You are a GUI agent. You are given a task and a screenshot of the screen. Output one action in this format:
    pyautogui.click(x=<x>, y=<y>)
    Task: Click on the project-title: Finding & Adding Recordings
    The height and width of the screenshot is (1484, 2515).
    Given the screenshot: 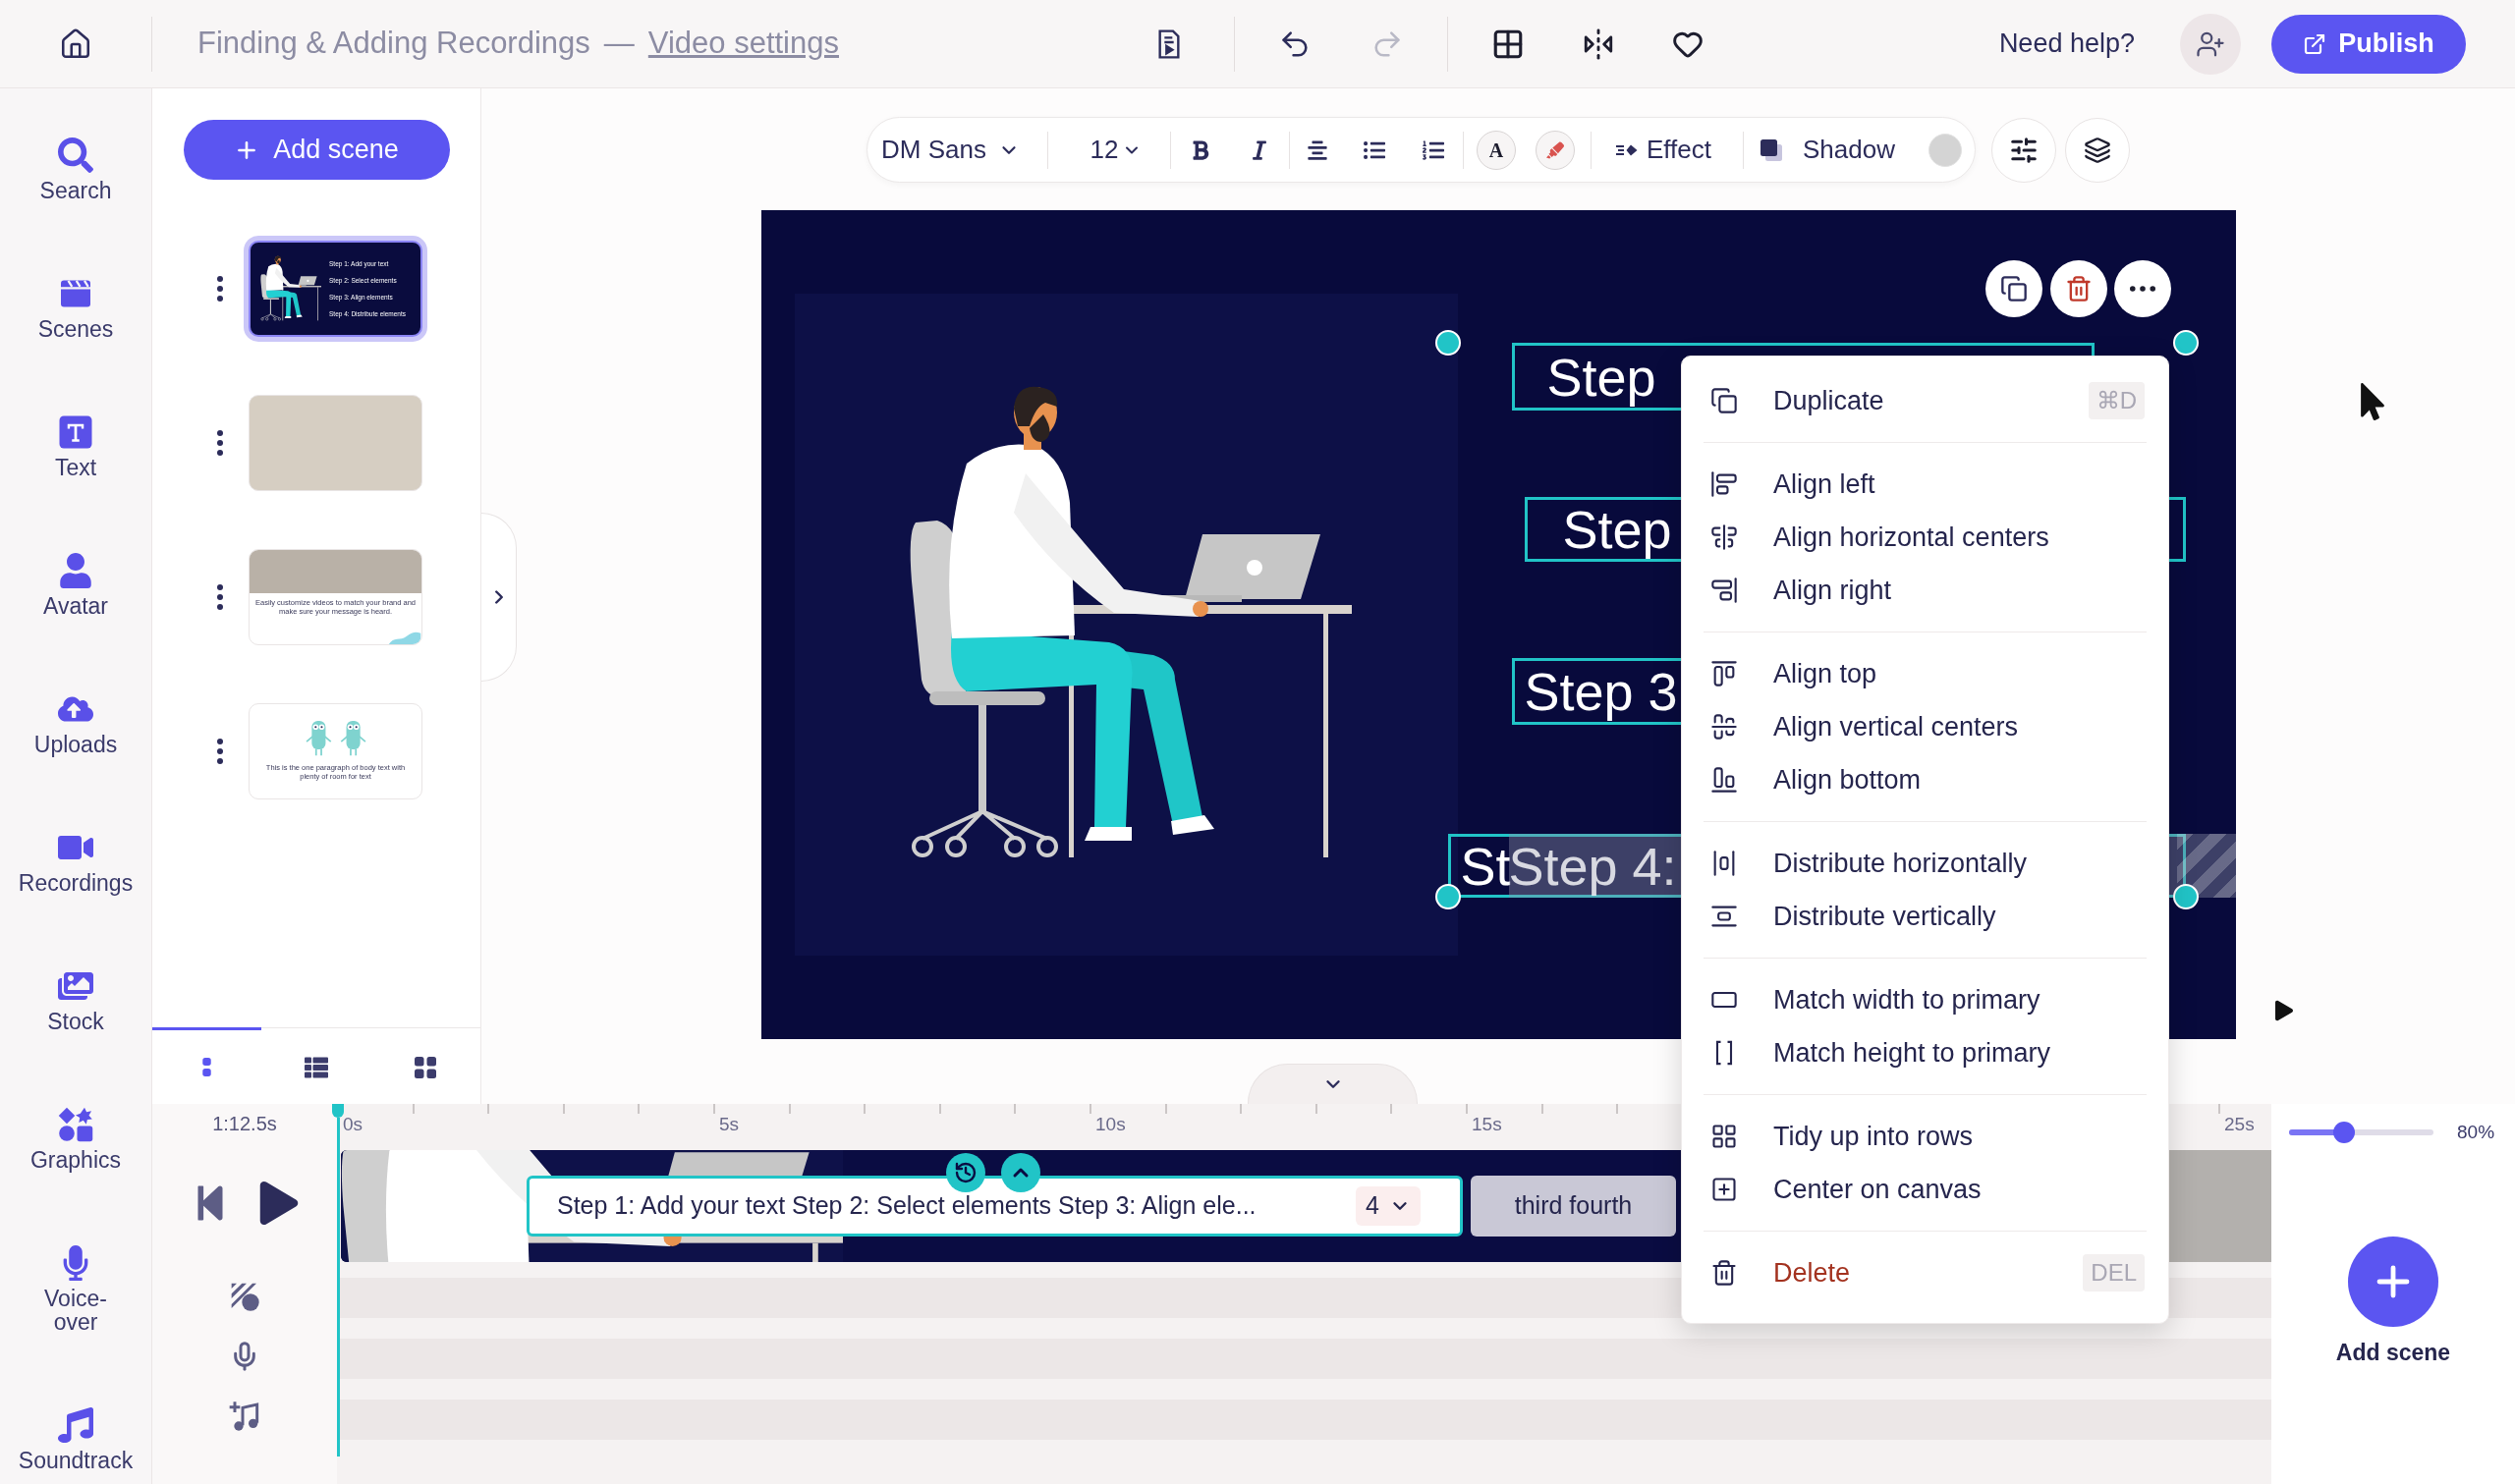 What is the action you would take?
    pyautogui.click(x=393, y=44)
    